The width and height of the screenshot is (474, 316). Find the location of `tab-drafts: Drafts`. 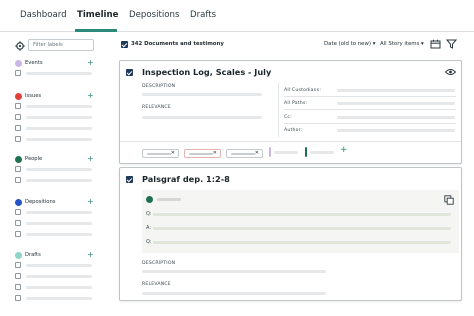

tab-drafts: Drafts is located at coordinates (203, 15).